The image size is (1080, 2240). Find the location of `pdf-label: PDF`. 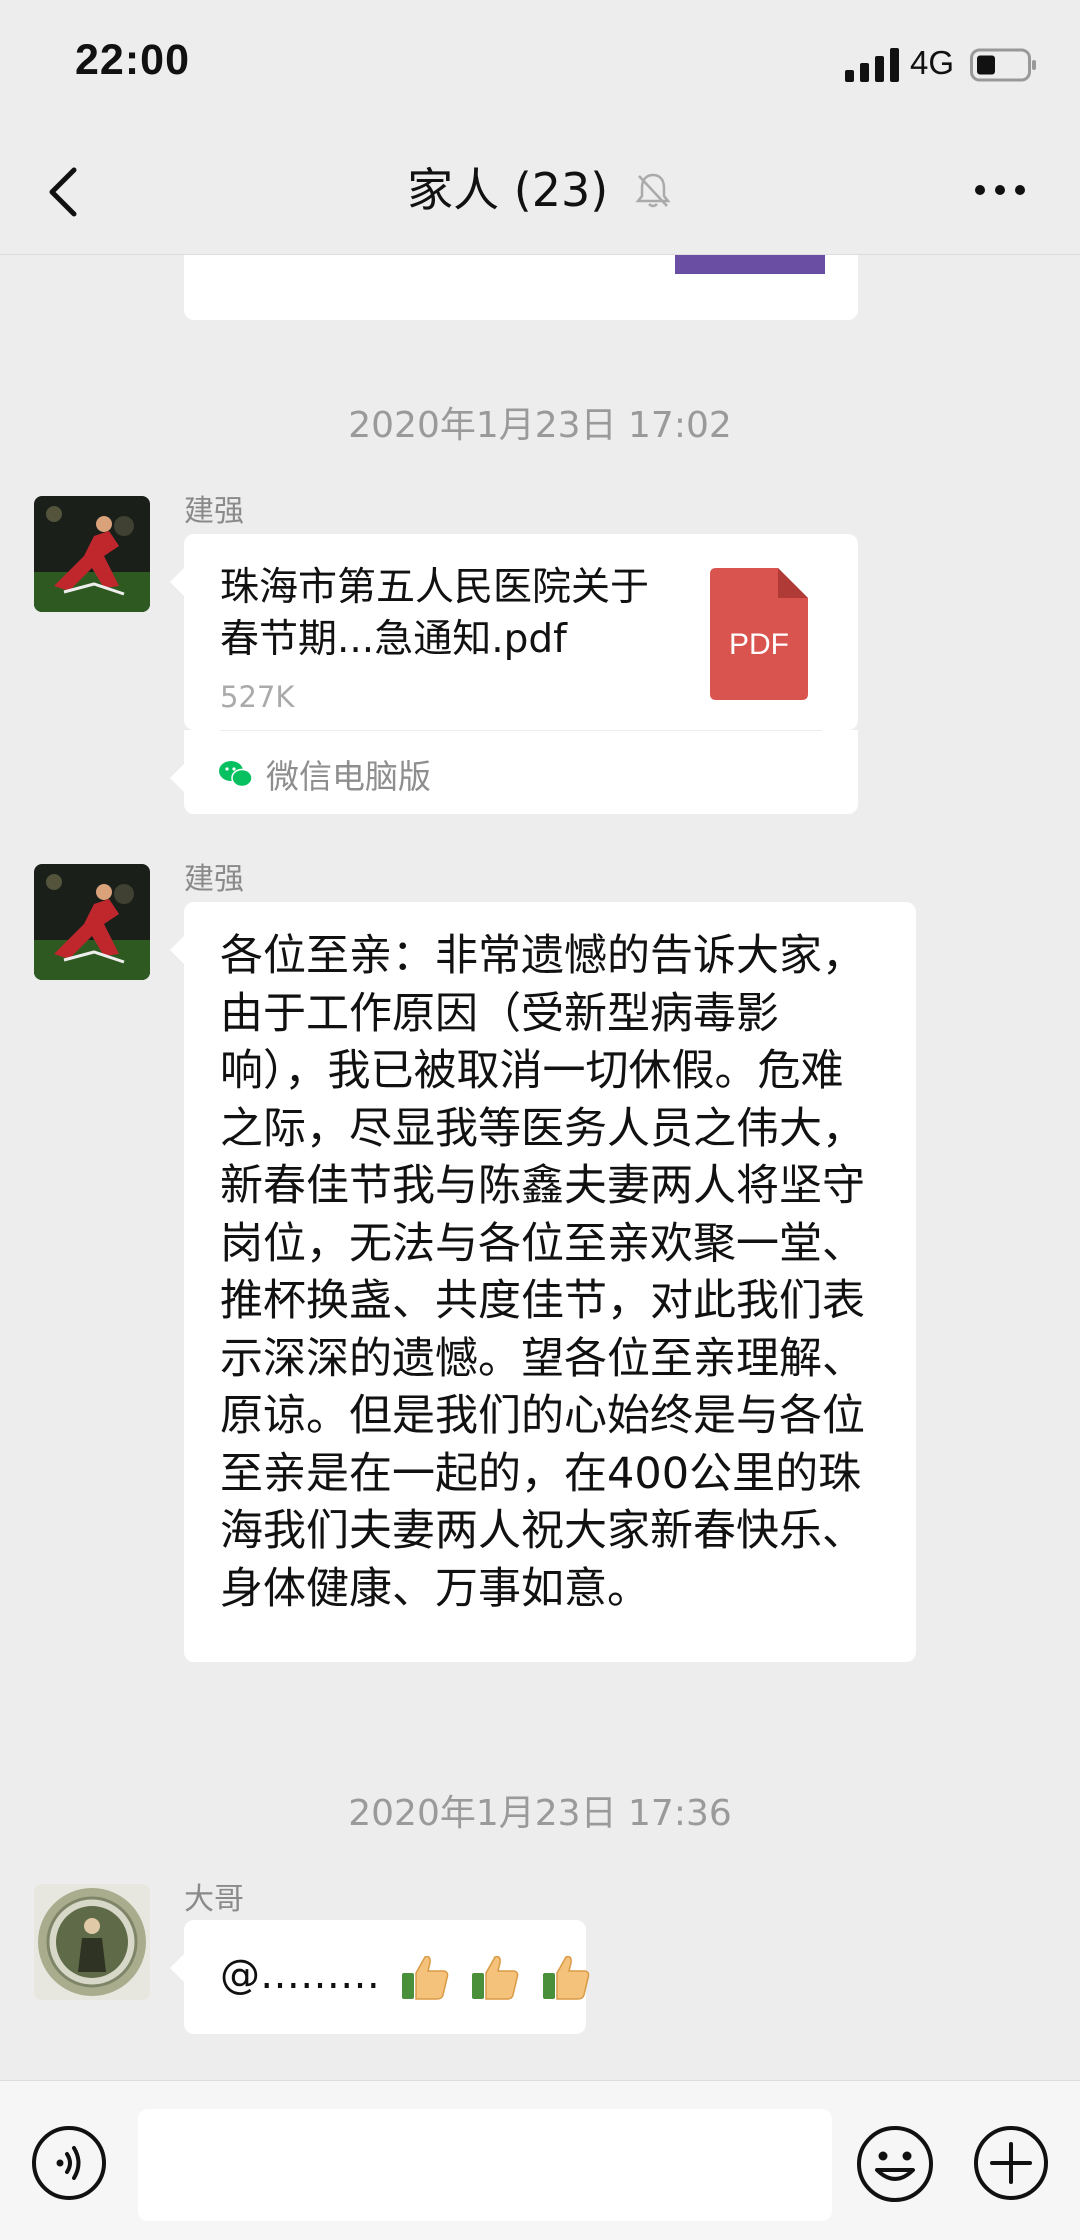

pdf-label: PDF is located at coordinates (759, 644).